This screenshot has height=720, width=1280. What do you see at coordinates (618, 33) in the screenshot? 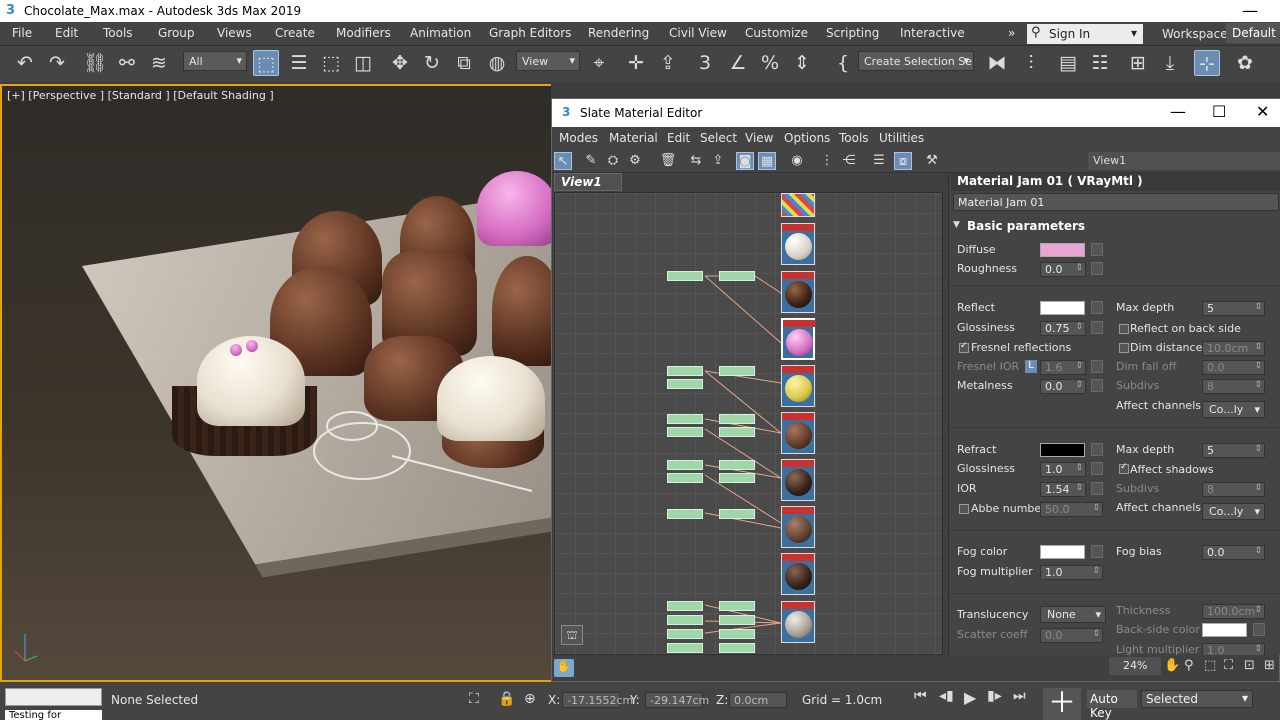
I see `menu-rendering: Rendering` at bounding box center [618, 33].